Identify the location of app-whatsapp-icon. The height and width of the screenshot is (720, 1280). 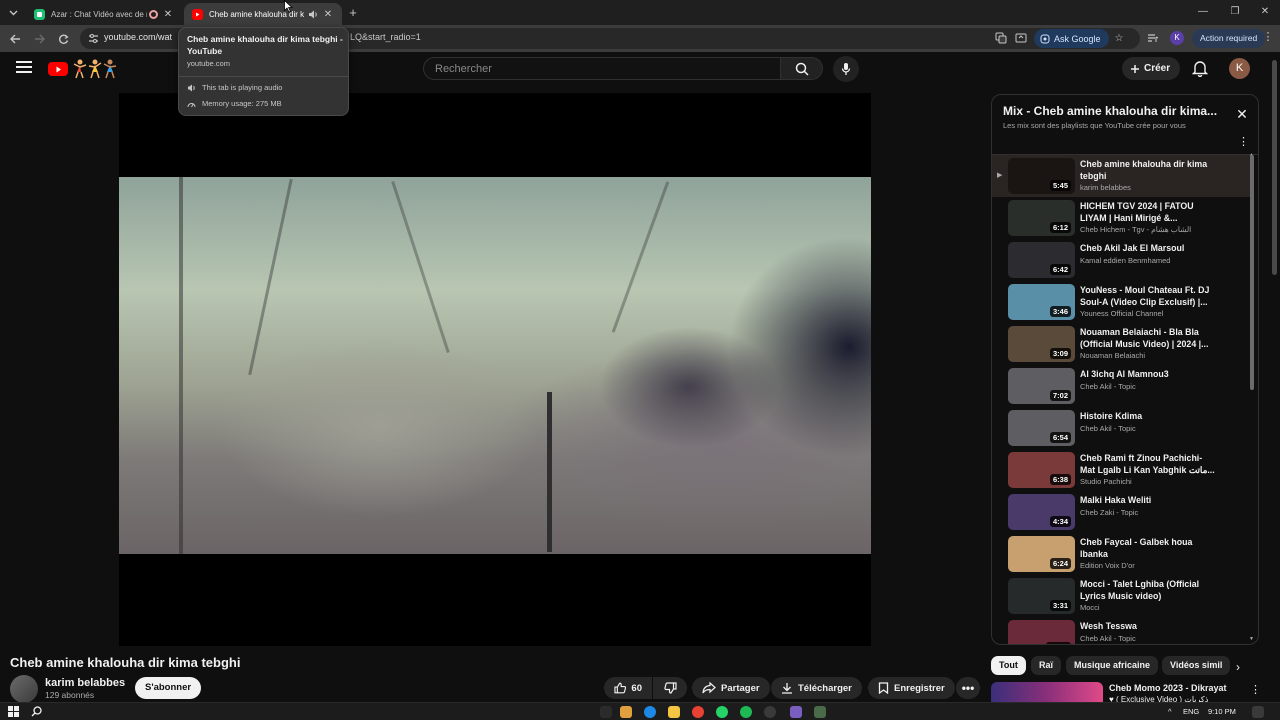
(722, 712).